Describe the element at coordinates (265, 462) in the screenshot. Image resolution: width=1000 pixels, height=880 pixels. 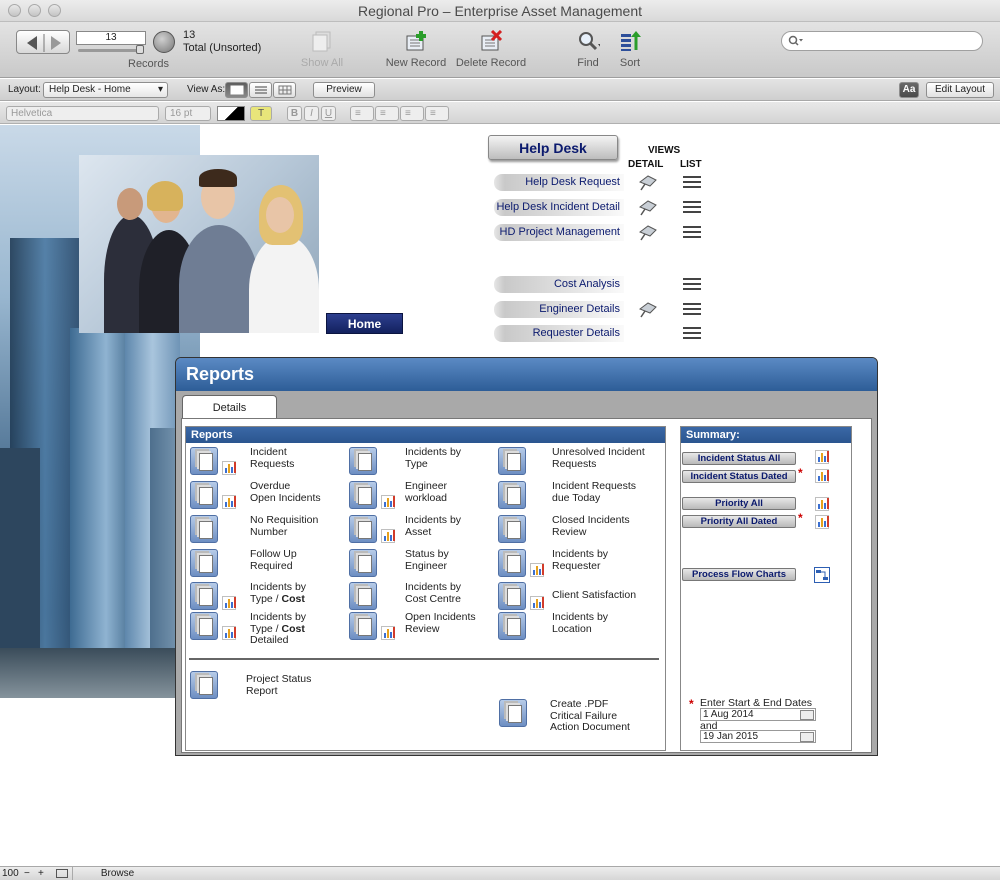
I see `report-item: Incident Requests` at that location.